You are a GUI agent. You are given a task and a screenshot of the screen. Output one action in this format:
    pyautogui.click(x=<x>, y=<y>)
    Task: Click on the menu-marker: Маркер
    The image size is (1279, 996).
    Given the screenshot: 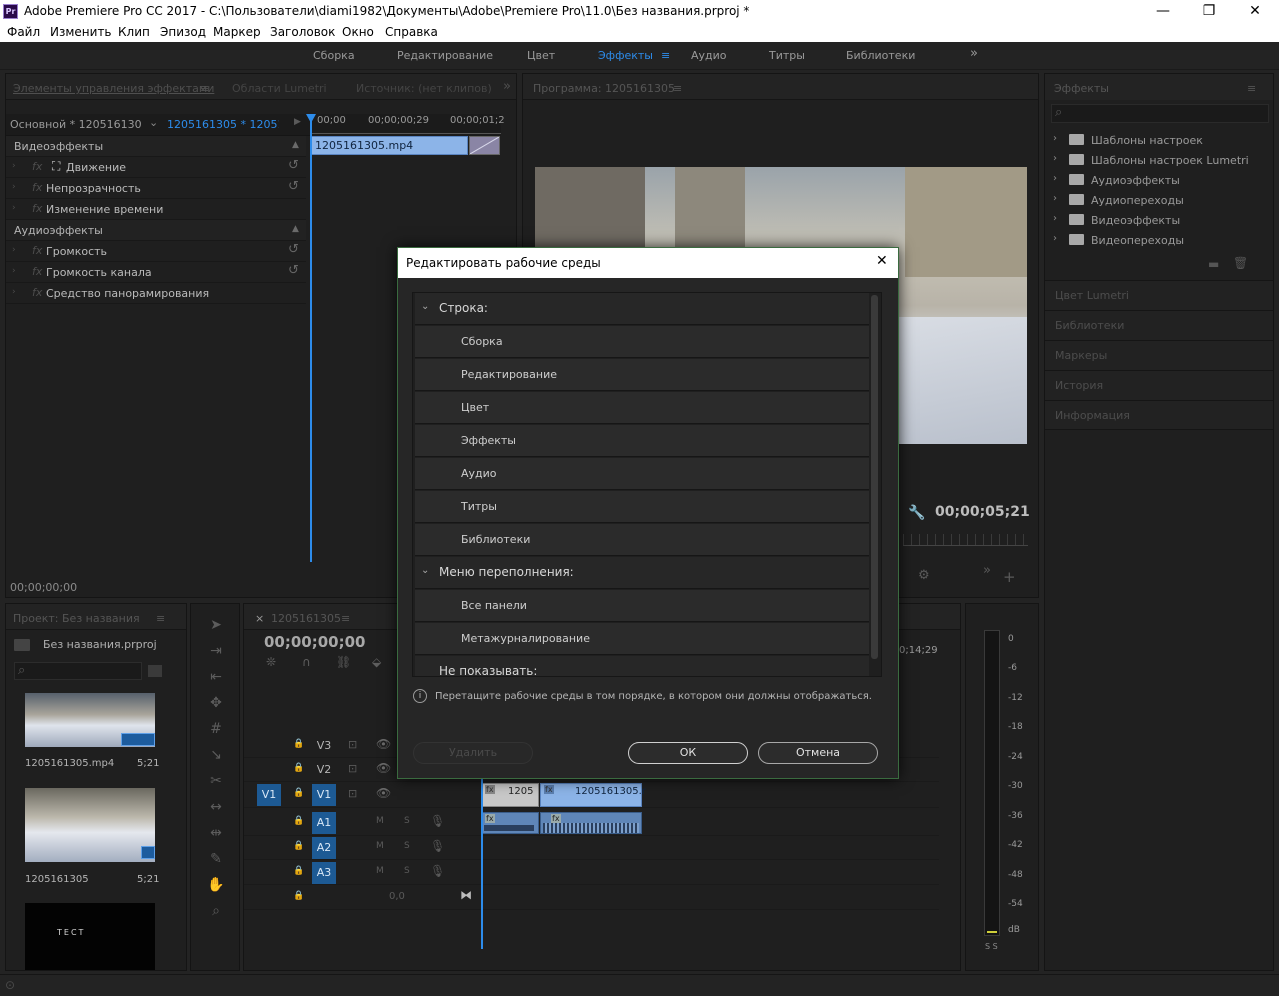 What is the action you would take?
    pyautogui.click(x=237, y=32)
    